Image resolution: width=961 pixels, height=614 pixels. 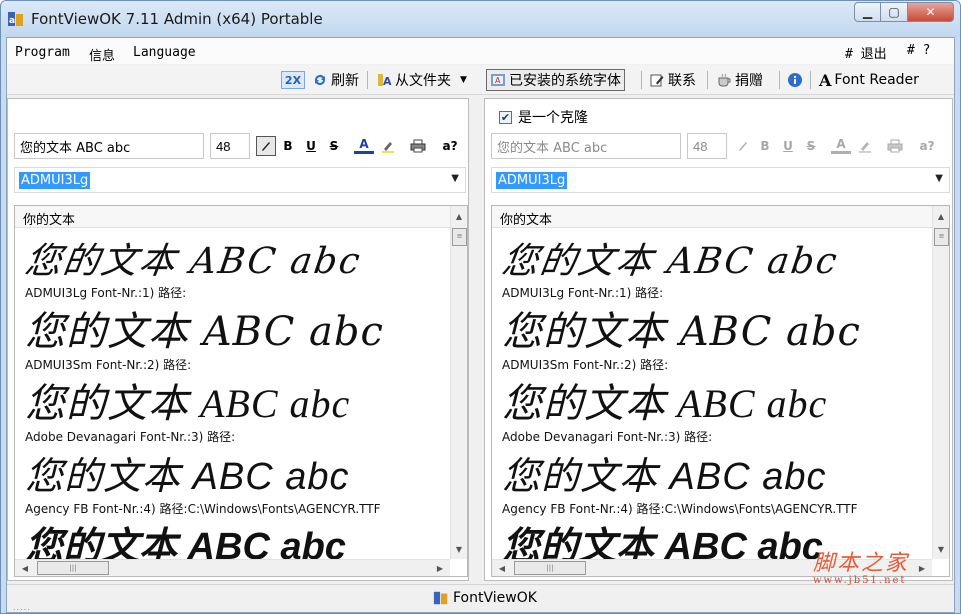 What do you see at coordinates (108, 365) in the screenshot?
I see `sample-caption: ADMUI3Sm Font-Nr.:2) 路径:` at bounding box center [108, 365].